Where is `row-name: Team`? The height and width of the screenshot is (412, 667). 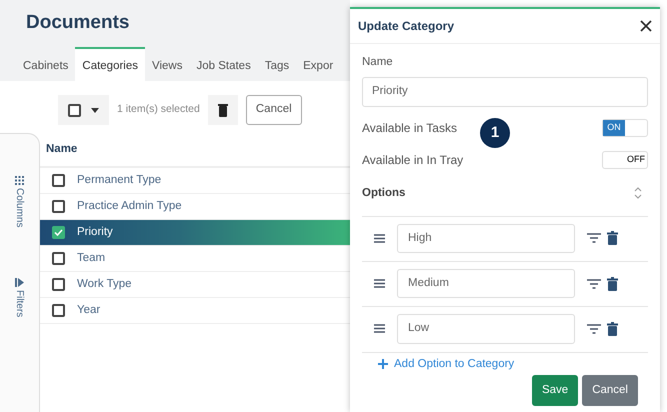
row-name: Team is located at coordinates (91, 258).